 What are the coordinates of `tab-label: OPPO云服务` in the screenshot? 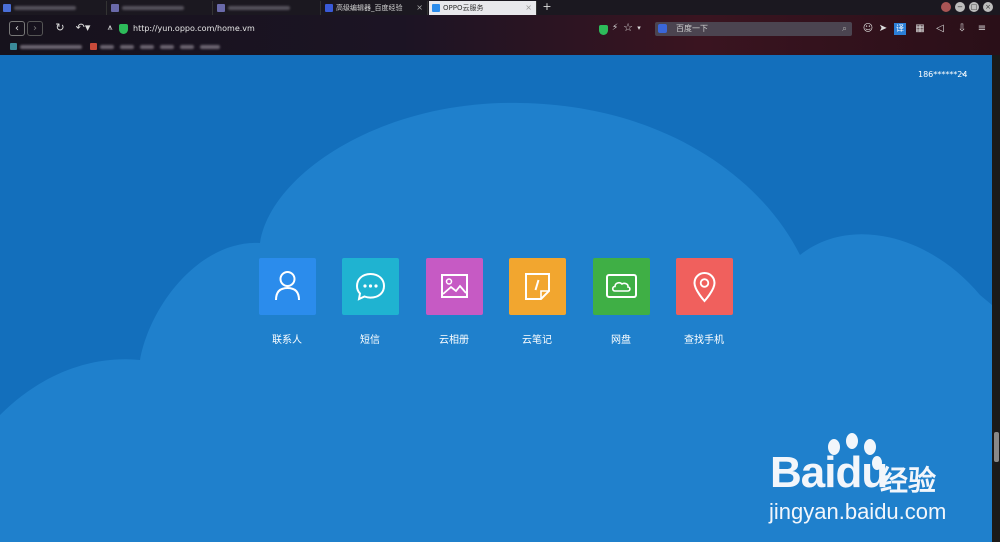 It's located at (463, 8).